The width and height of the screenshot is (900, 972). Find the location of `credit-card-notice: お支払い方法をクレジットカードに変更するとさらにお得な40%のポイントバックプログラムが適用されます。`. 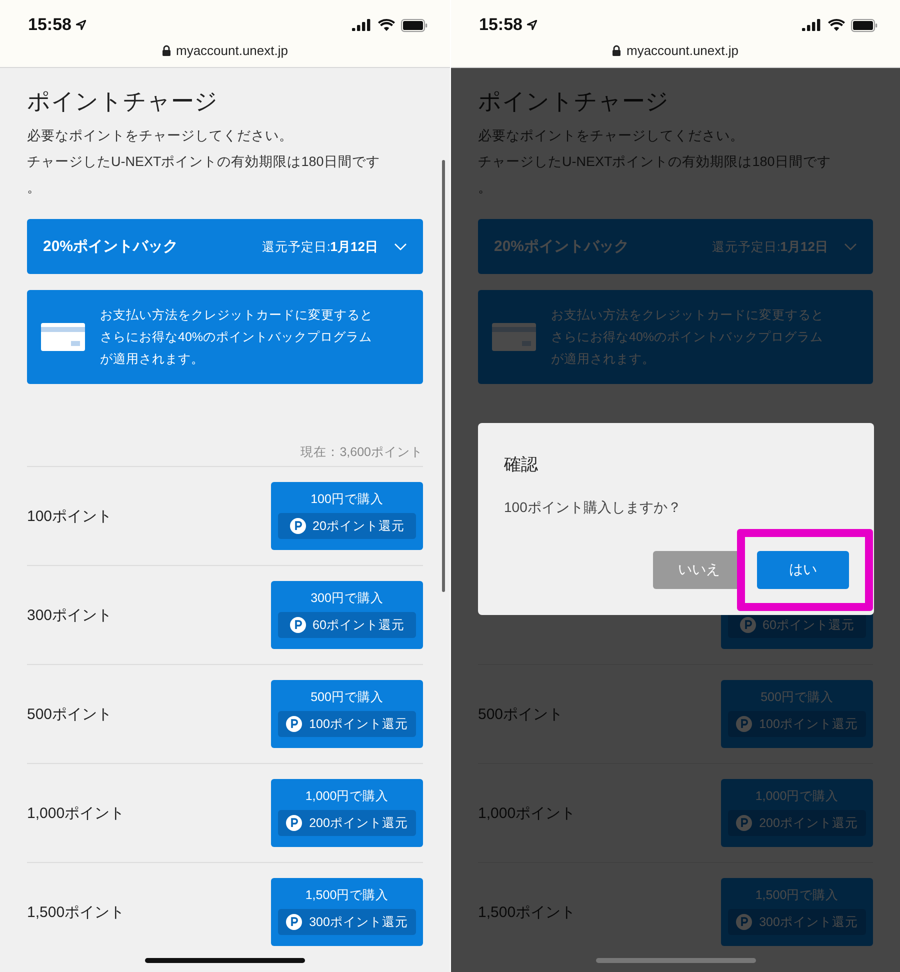

credit-card-notice: お支払い方法をクレジットカードに変更するとさらにお得な40%のポイントバックプログラムが適用されます。 is located at coordinates (225, 337).